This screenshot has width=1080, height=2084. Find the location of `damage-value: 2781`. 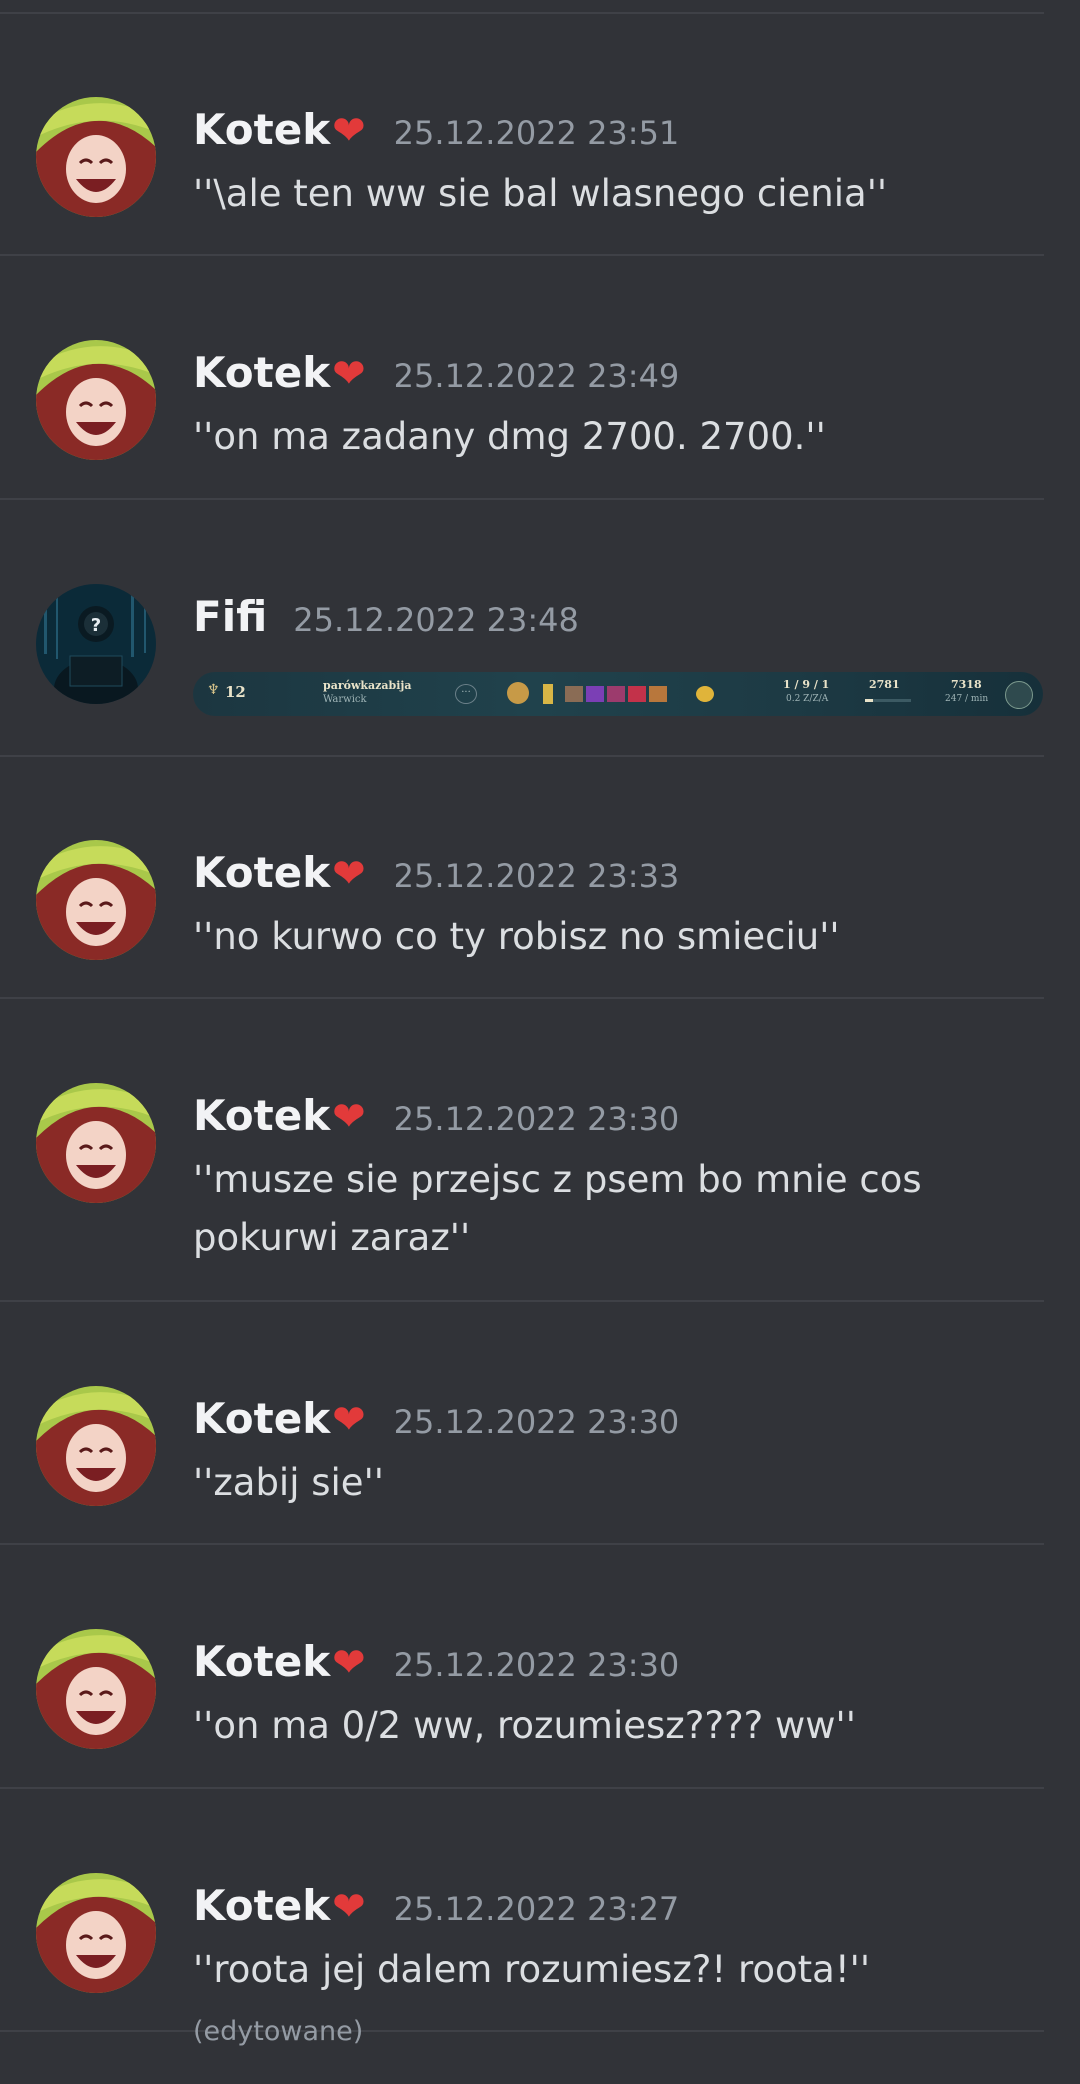

damage-value: 2781 is located at coordinates (884, 684).